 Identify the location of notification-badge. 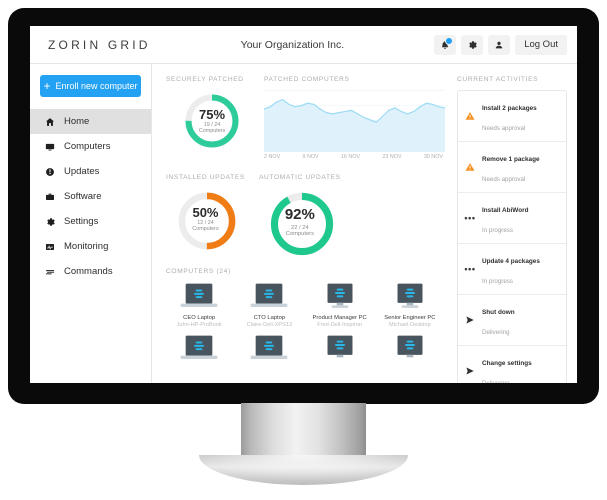
(449, 40).